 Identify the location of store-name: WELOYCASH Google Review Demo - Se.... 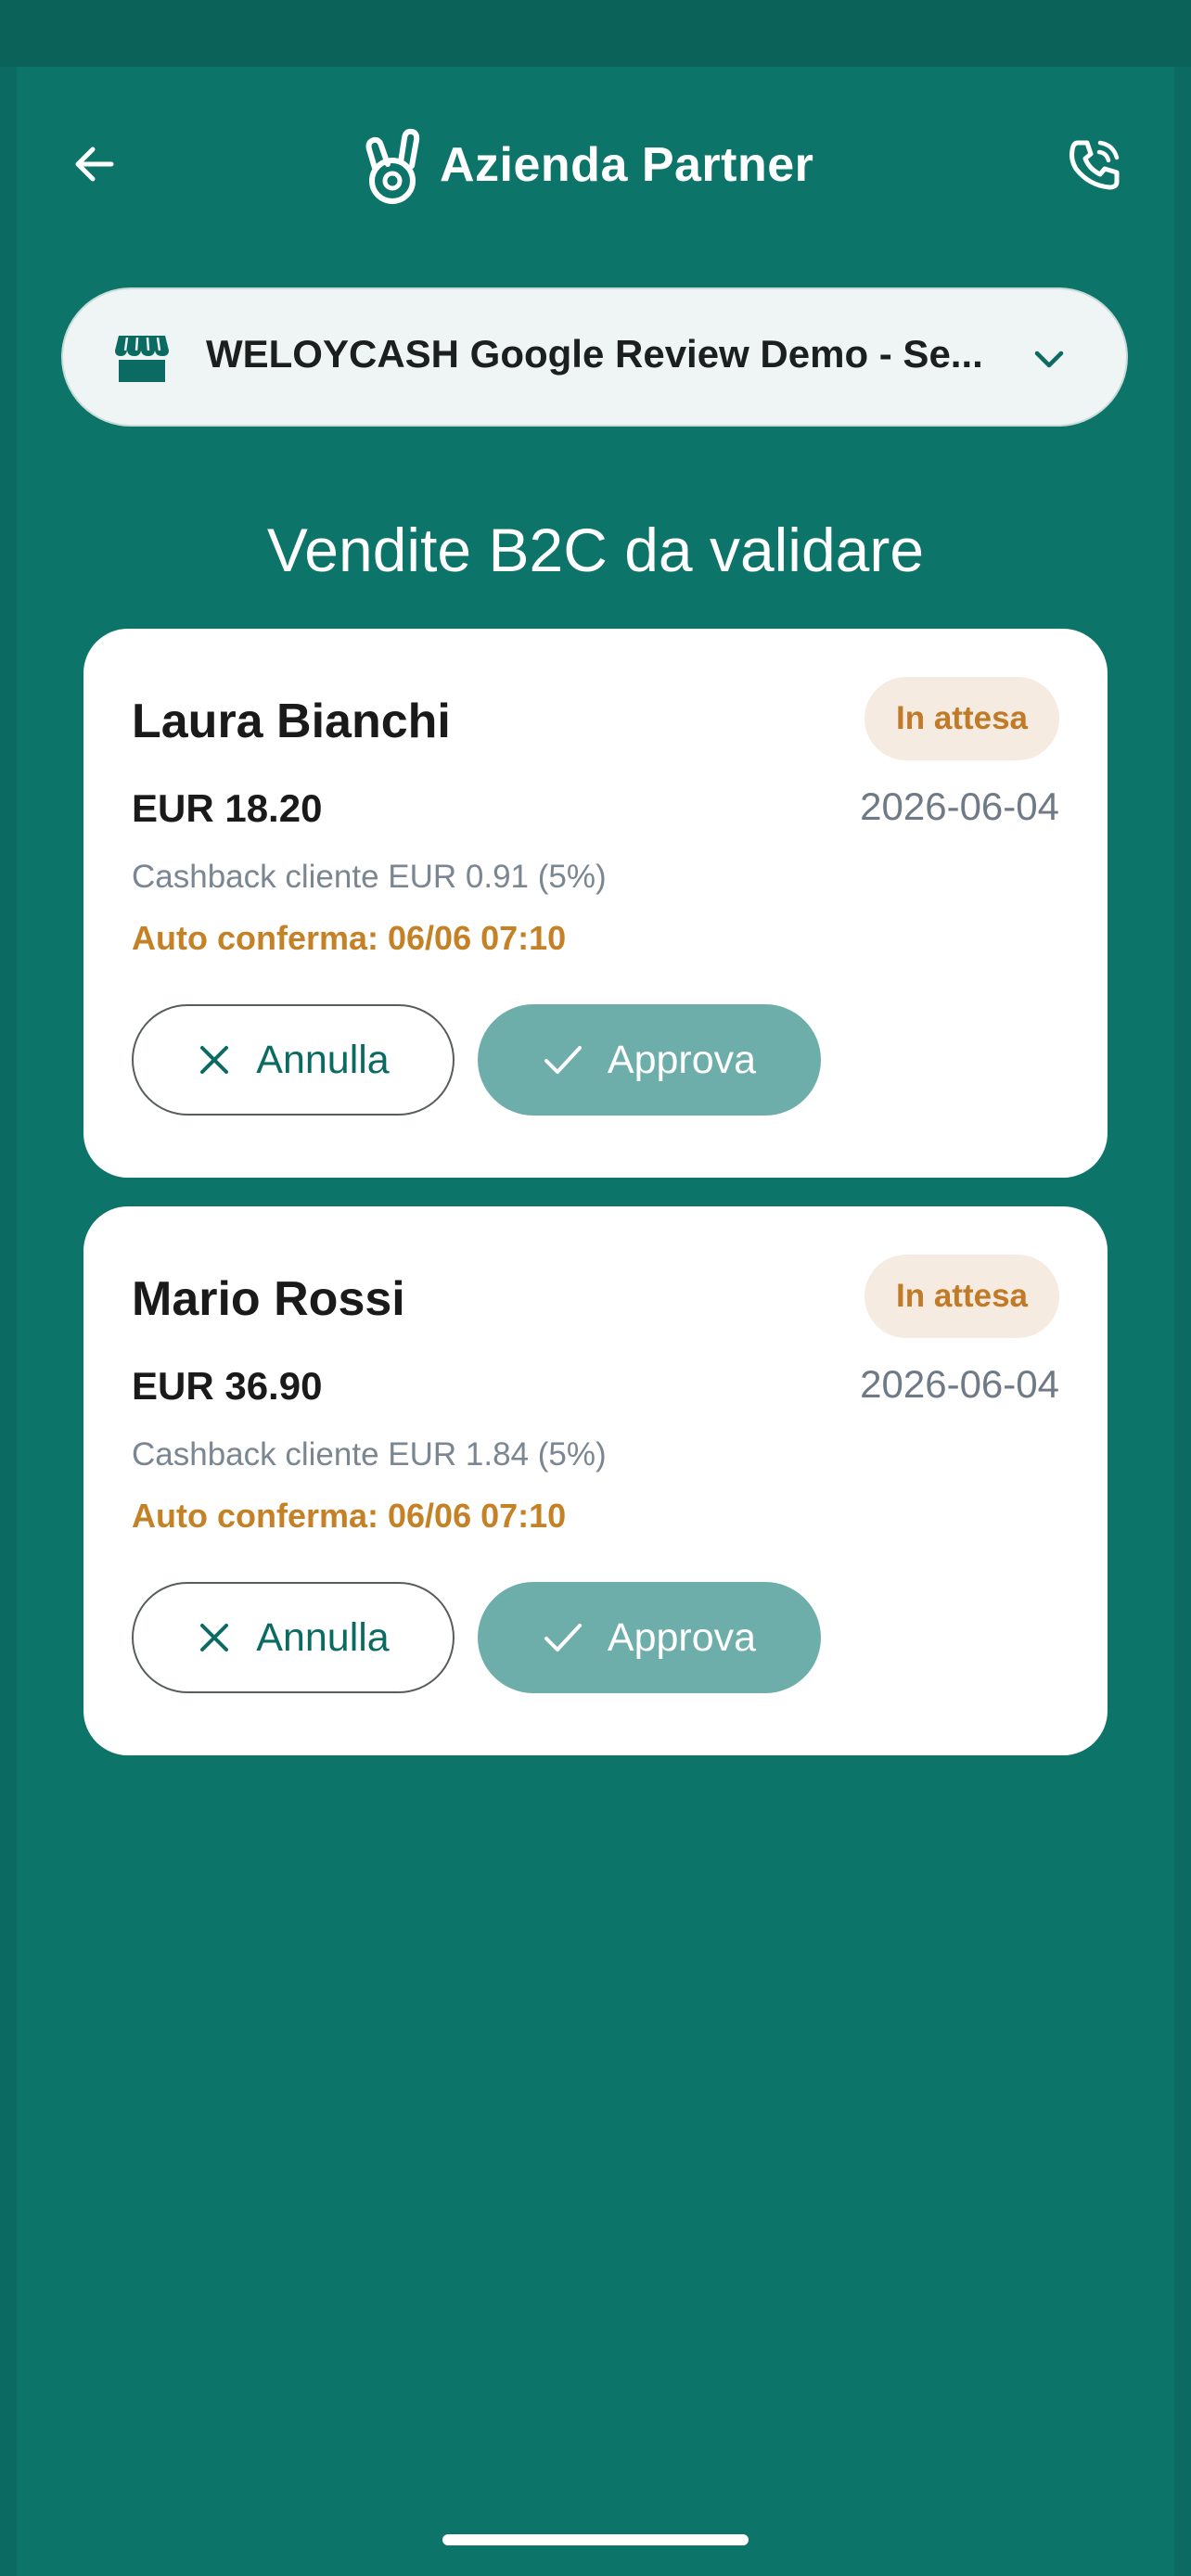
(594, 354).